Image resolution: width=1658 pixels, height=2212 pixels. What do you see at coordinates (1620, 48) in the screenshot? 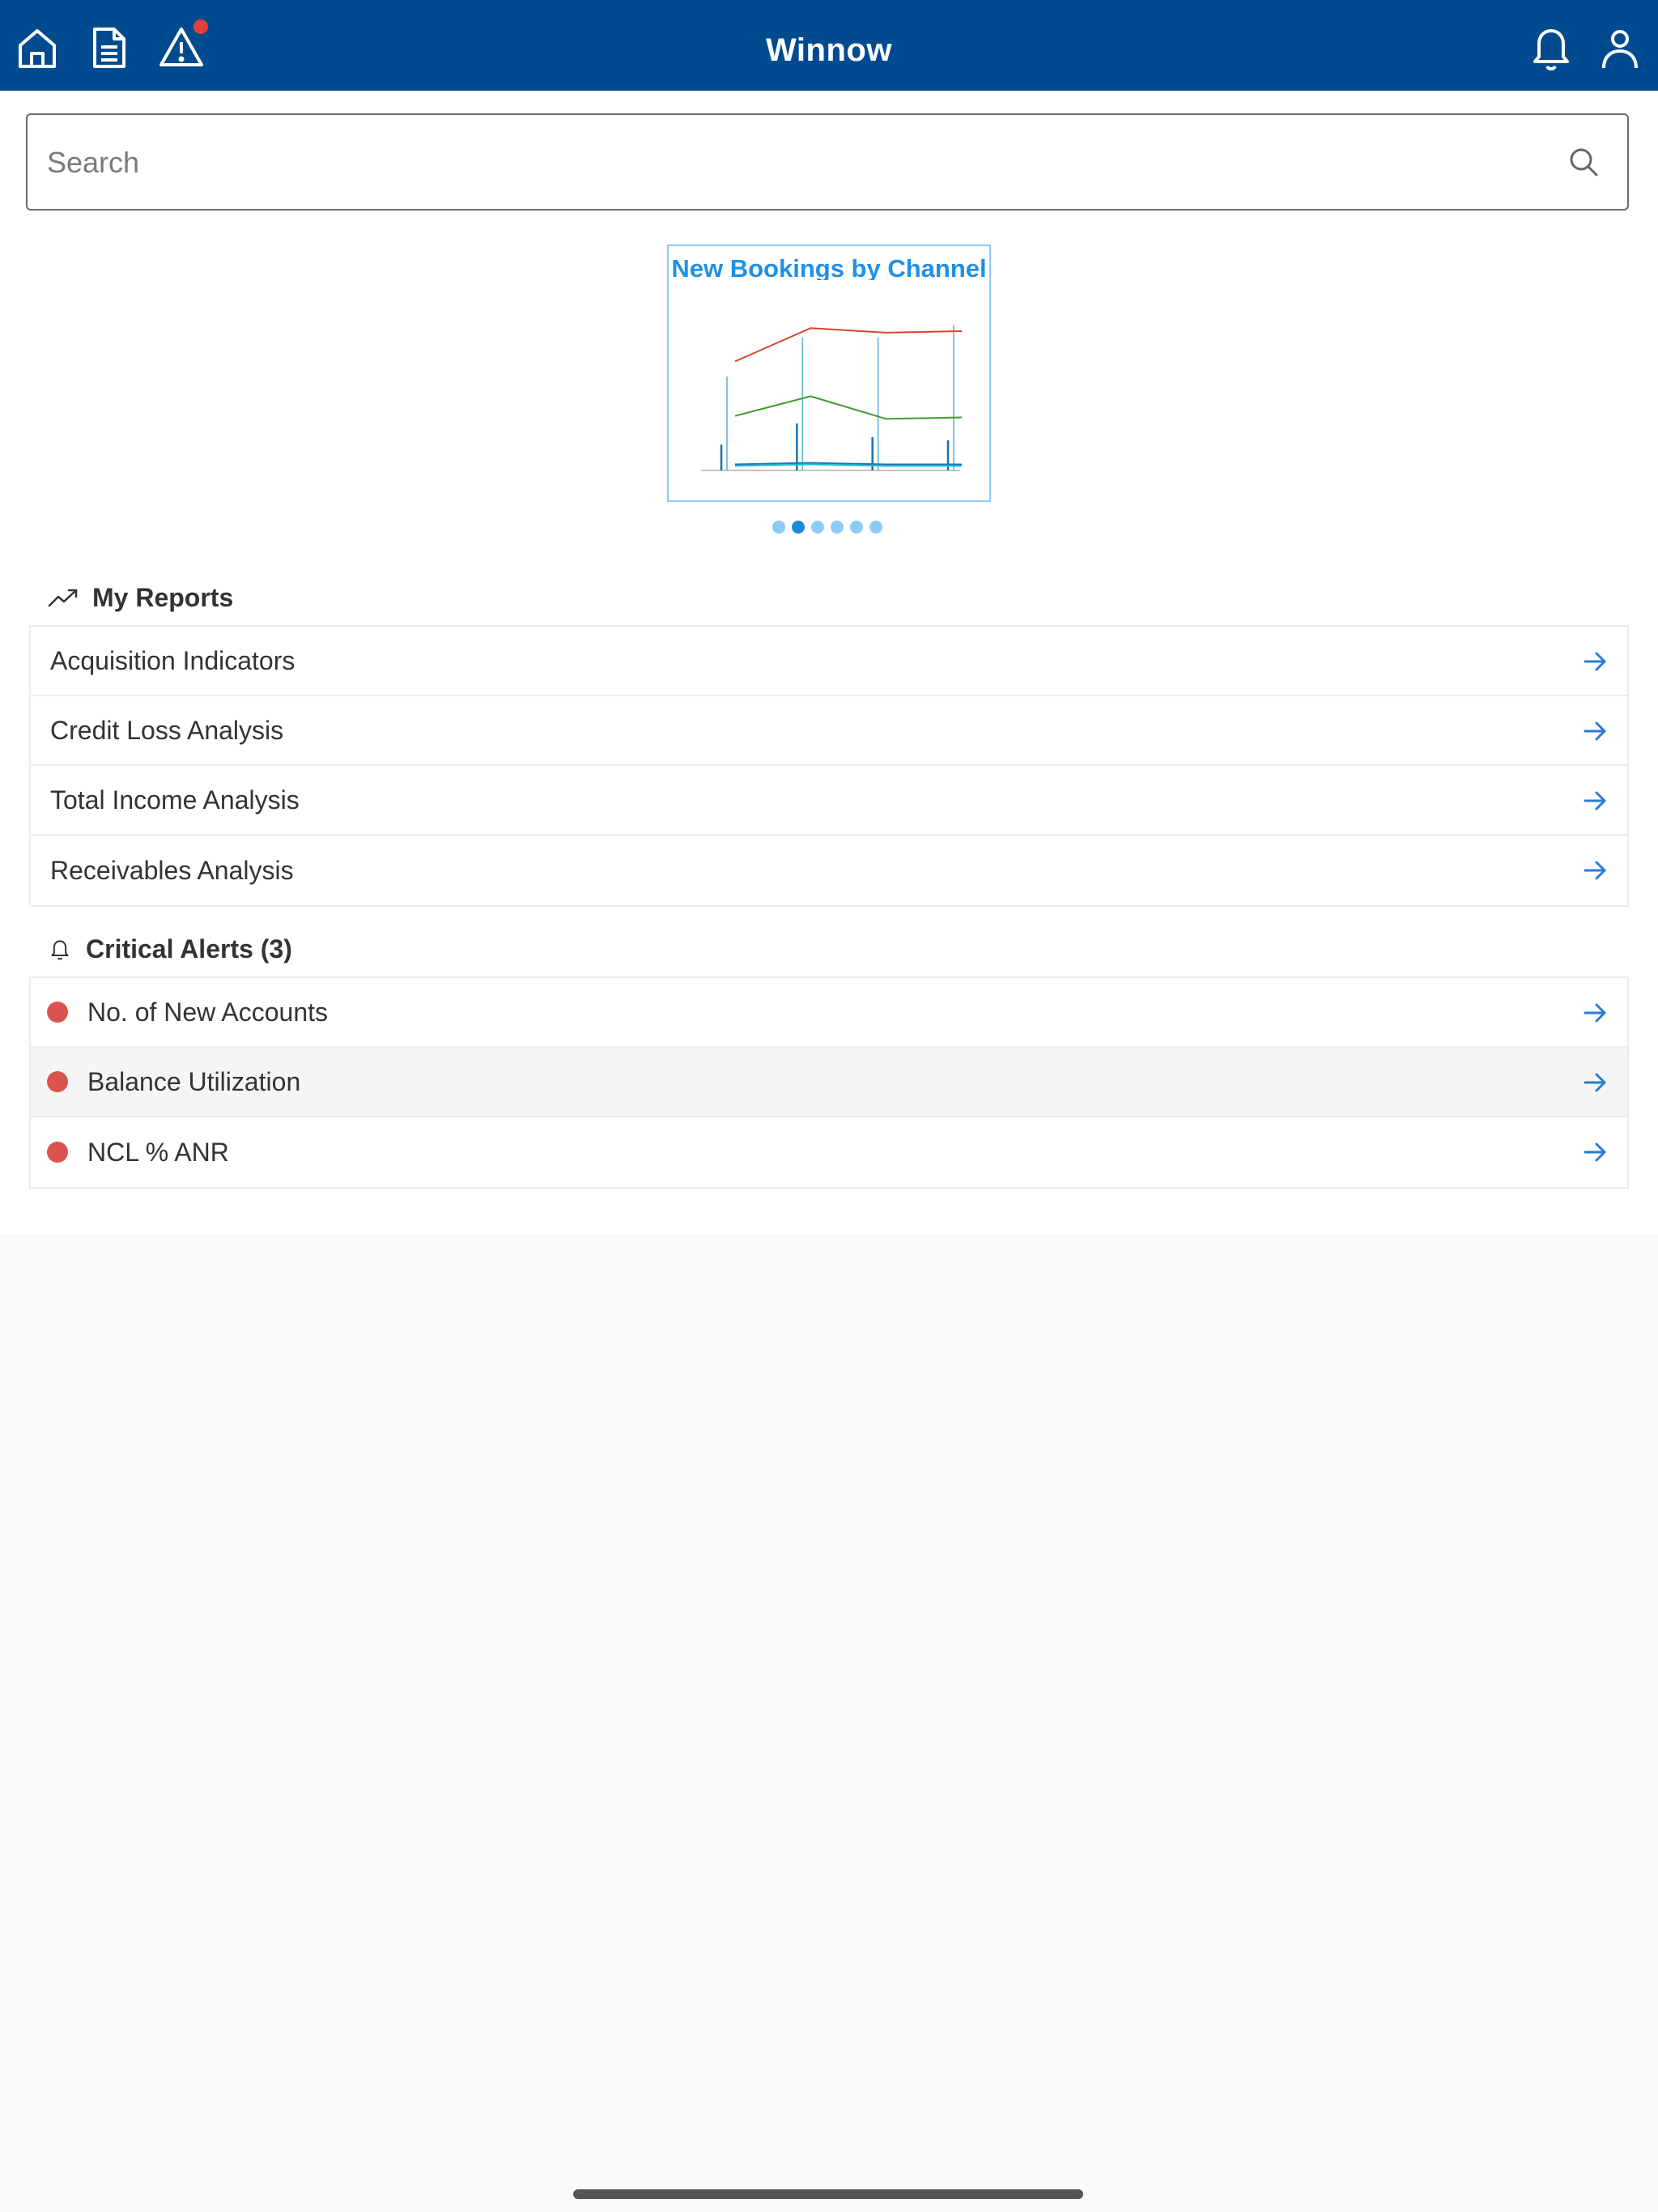
I see `user-icon` at bounding box center [1620, 48].